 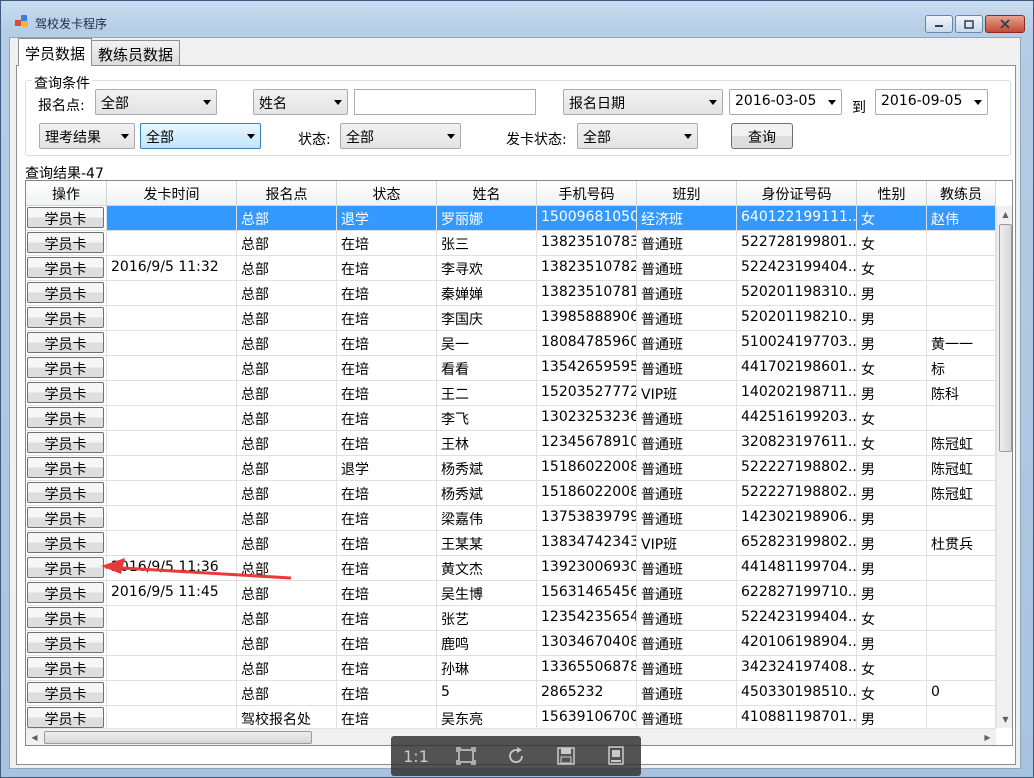 I want to click on tab-student-data: 学员数据, so click(x=55, y=52).